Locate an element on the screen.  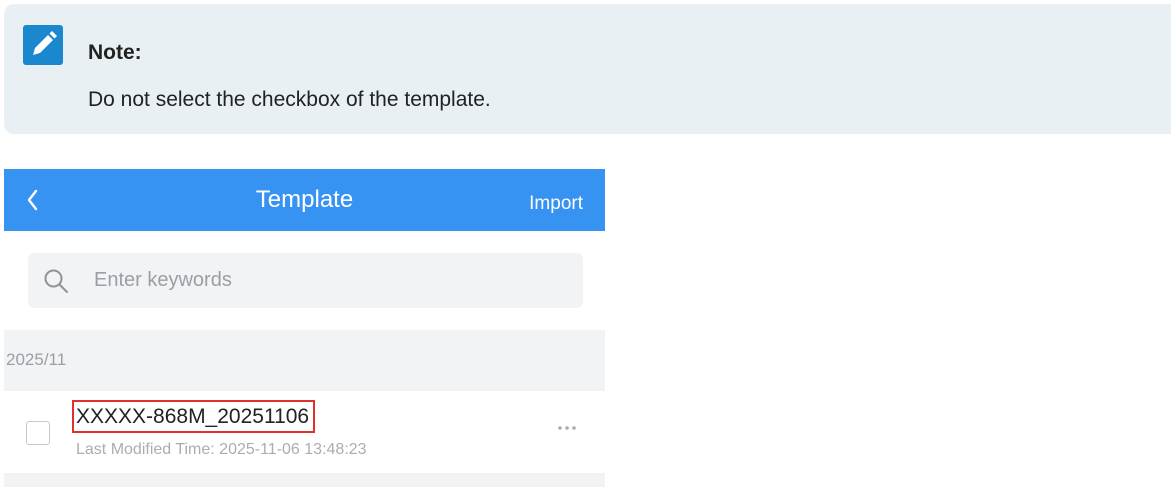
pencil-edit-icon is located at coordinates (43, 45).